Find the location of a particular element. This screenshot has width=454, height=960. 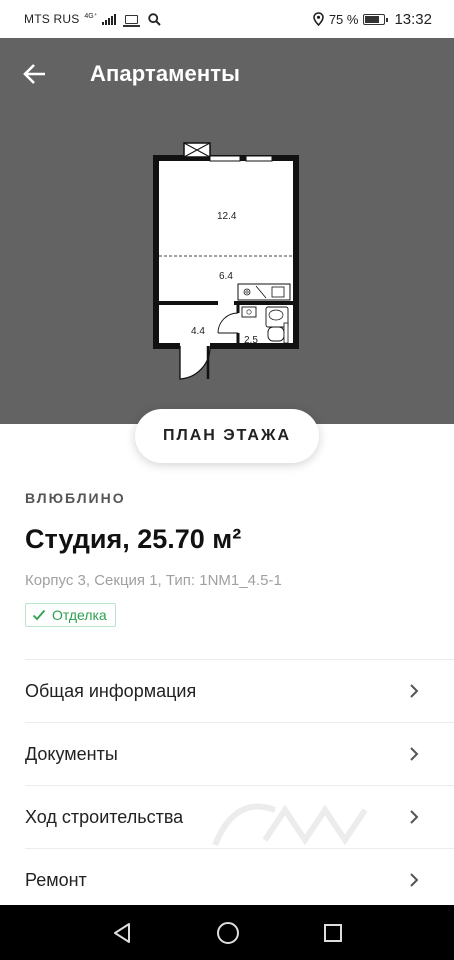

laptop-icon is located at coordinates (132, 20).